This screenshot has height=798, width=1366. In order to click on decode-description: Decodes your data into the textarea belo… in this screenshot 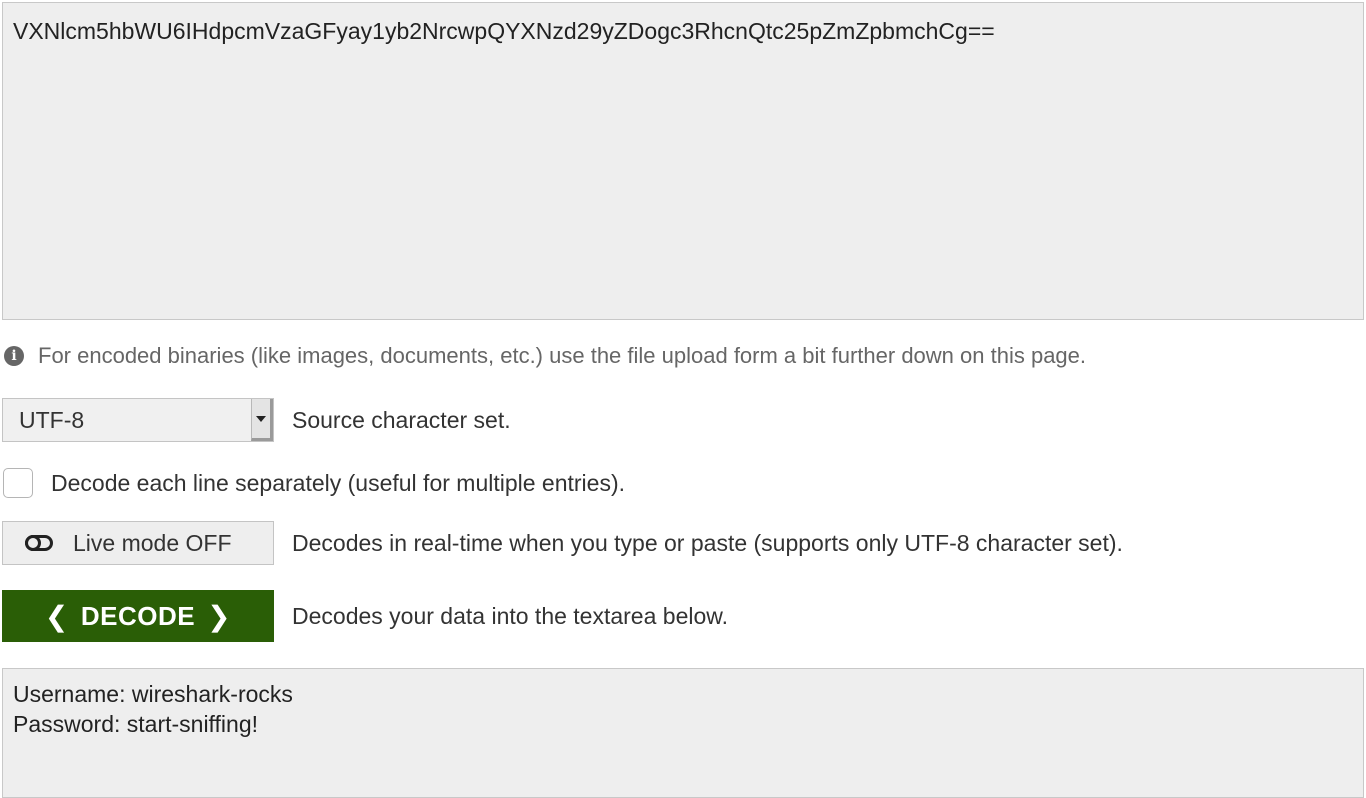, I will do `click(510, 615)`.